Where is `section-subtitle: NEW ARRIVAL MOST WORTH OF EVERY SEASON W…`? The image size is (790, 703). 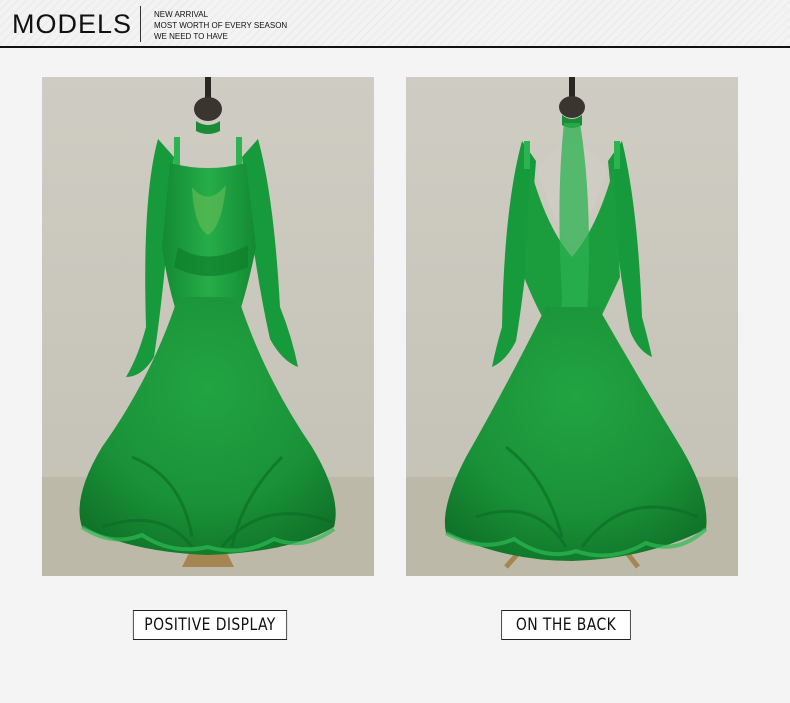 section-subtitle: NEW ARRIVAL MOST WORTH OF EVERY SEASON W… is located at coordinates (220, 25).